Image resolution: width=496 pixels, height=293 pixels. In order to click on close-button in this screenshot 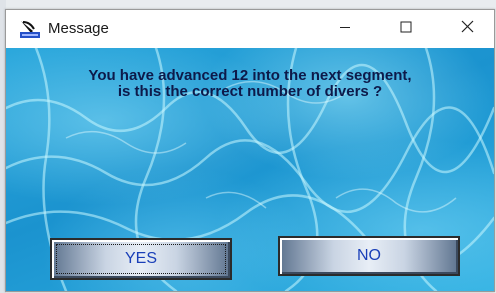, I will do `click(467, 29)`.